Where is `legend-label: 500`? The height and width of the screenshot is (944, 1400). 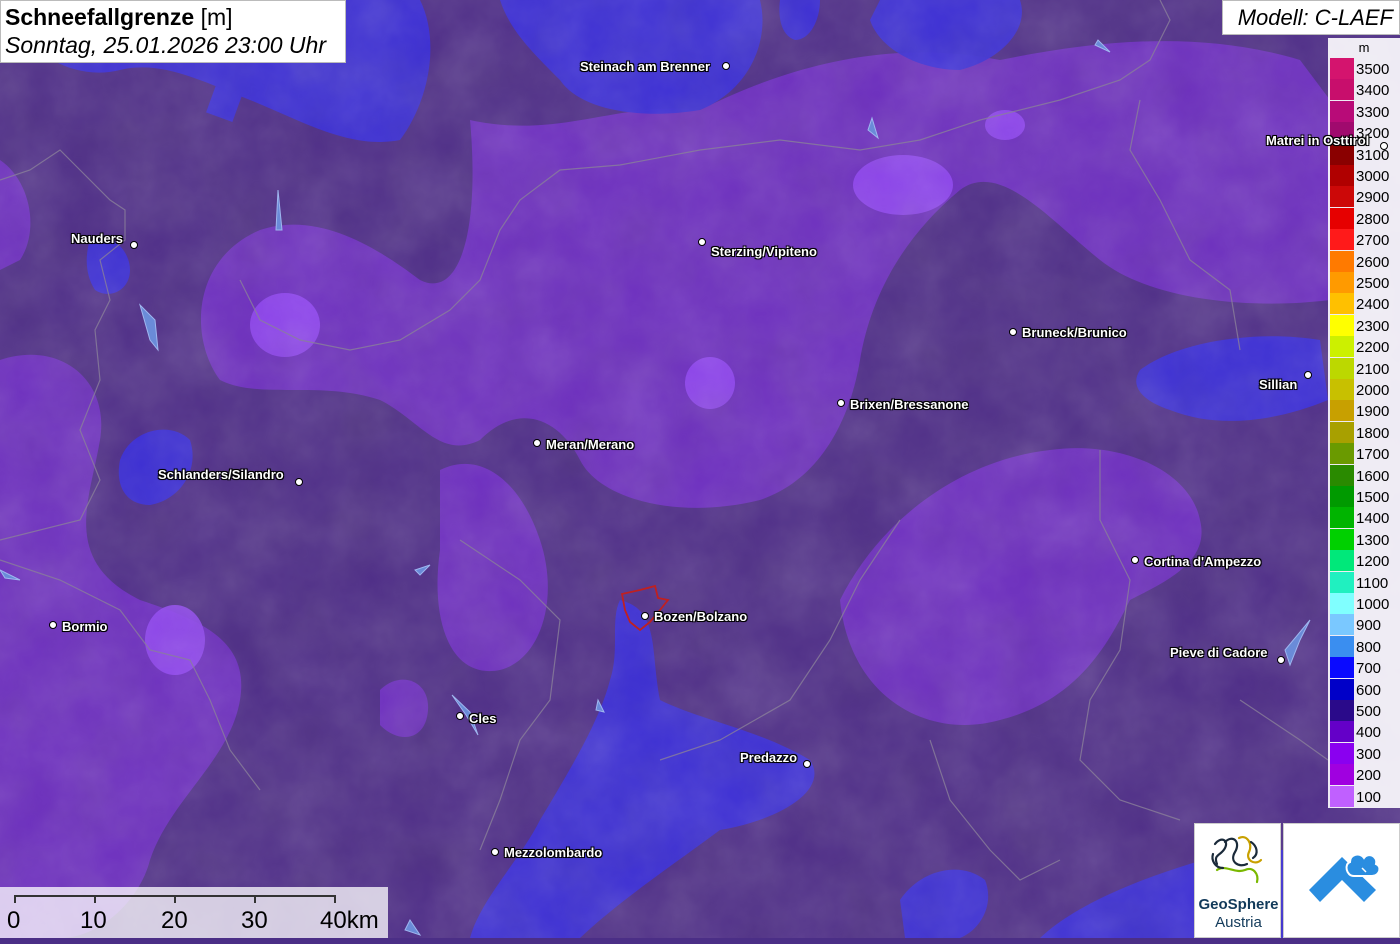
legend-label: 500 is located at coordinates (1369, 711).